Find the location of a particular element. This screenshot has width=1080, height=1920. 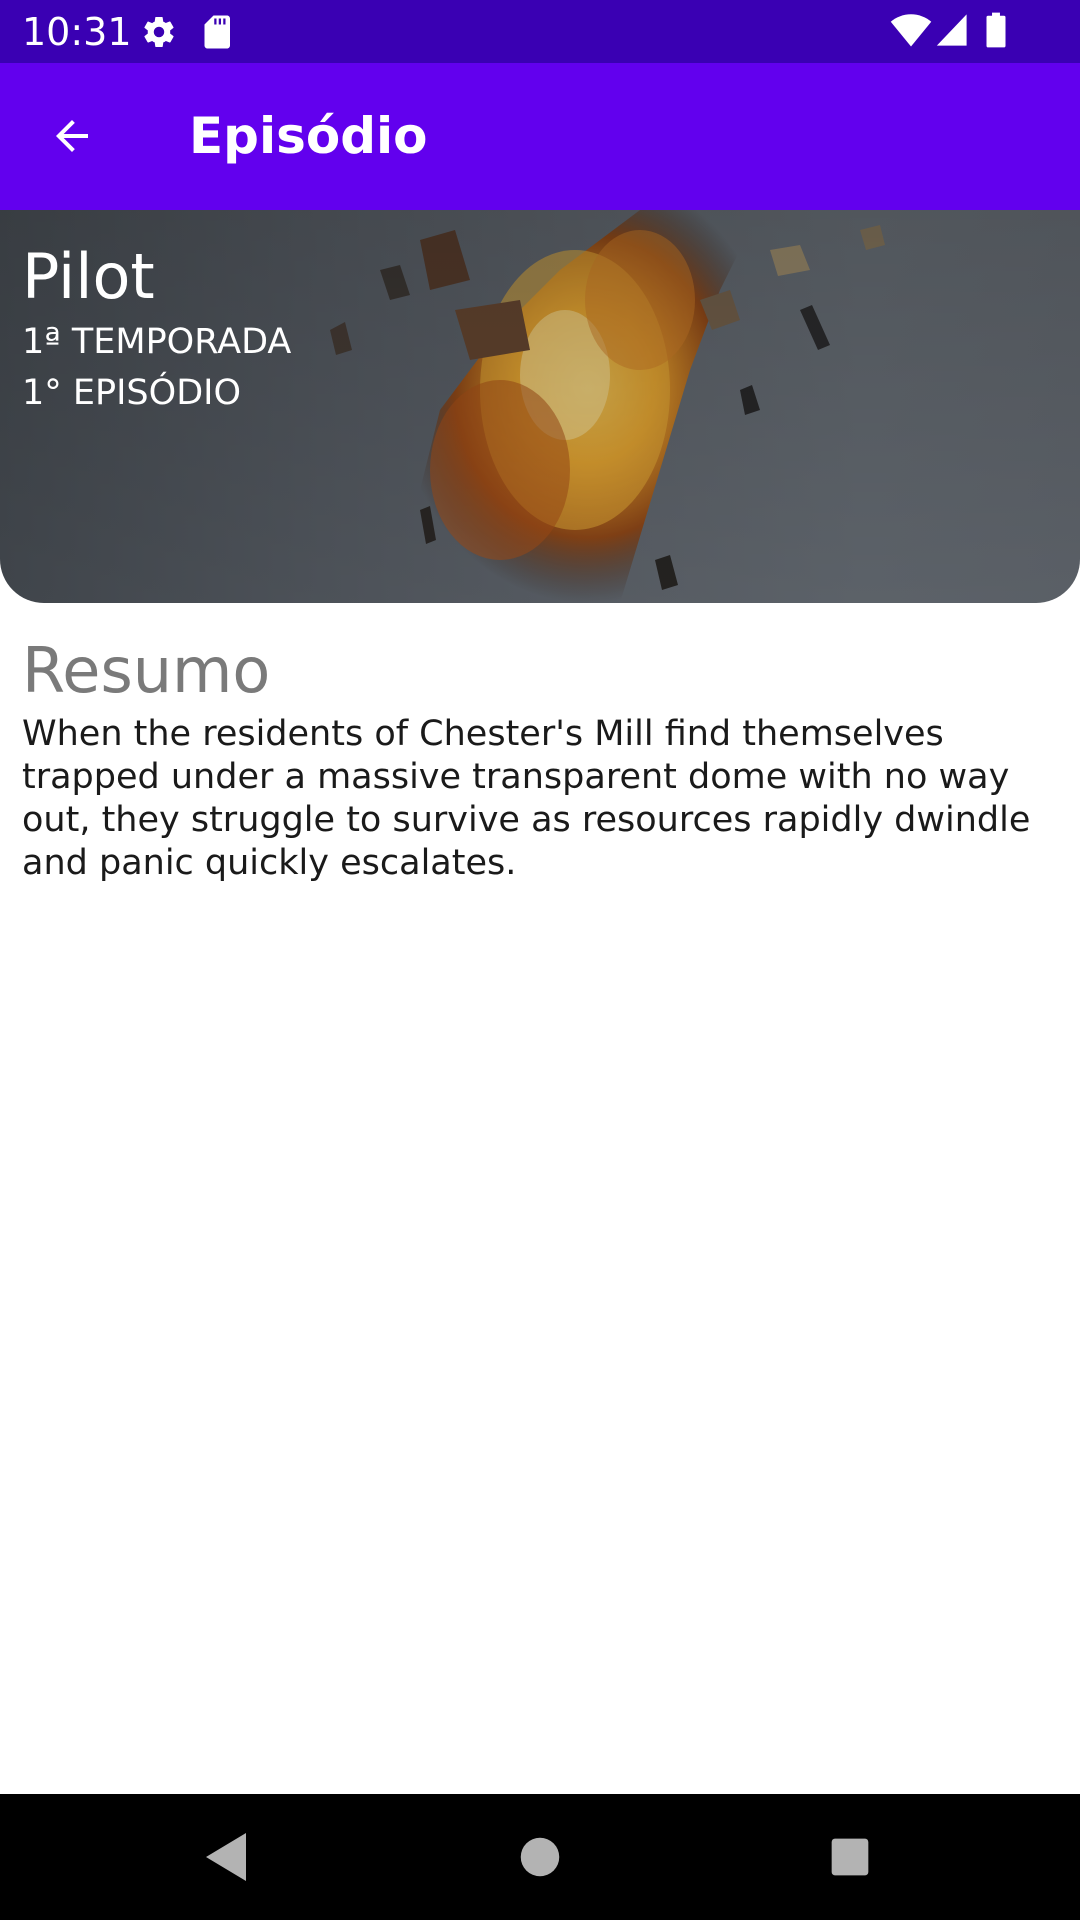

wifi-icon is located at coordinates (911, 32).